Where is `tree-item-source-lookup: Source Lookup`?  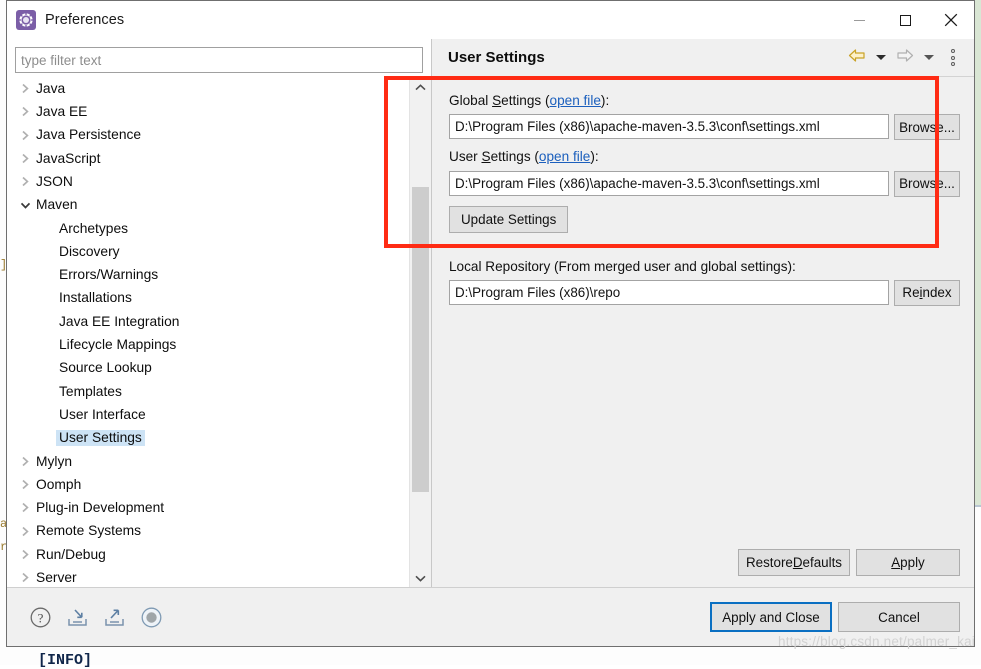 tree-item-source-lookup: Source Lookup is located at coordinates (204, 368).